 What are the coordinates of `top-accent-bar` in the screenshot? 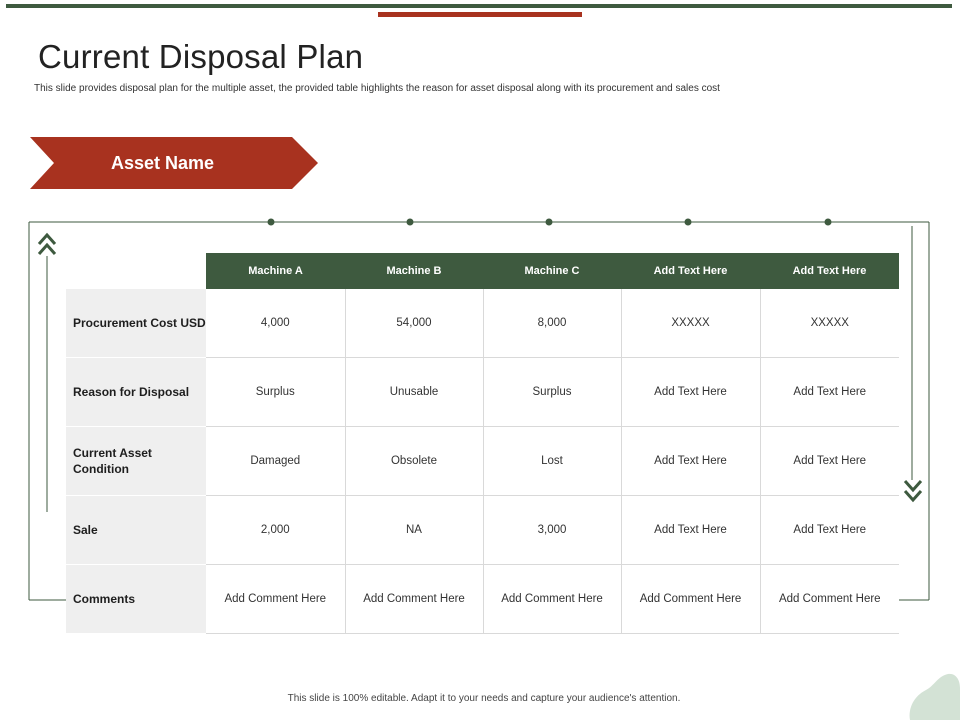 It's located at (480, 14).